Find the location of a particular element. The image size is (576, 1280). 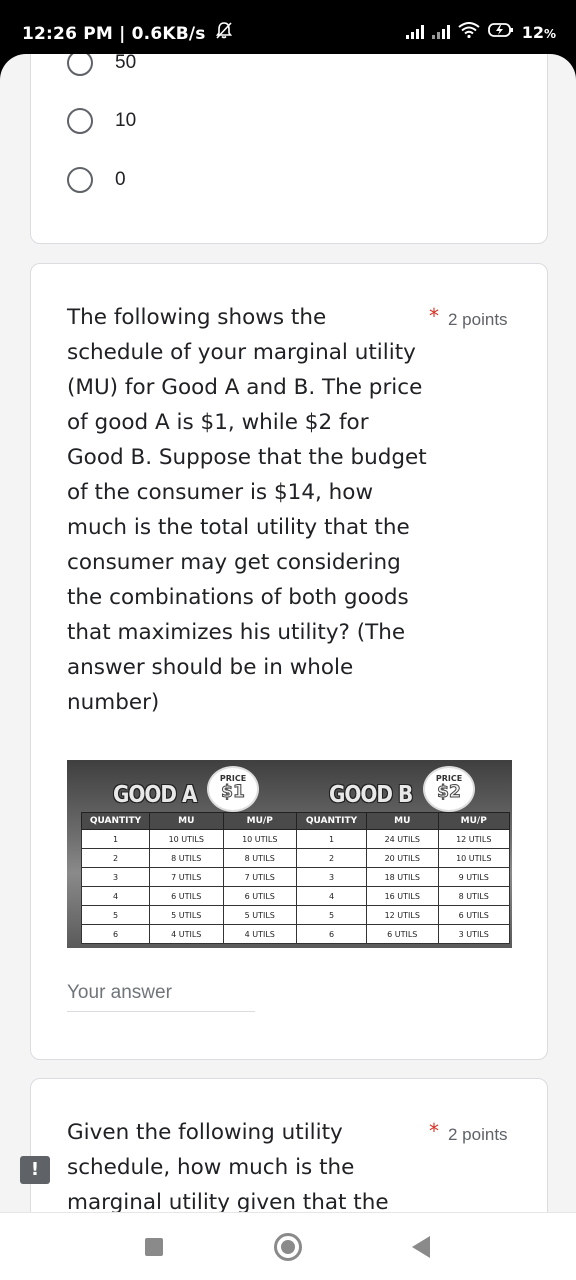

radio-option: 10 is located at coordinates (101, 121).